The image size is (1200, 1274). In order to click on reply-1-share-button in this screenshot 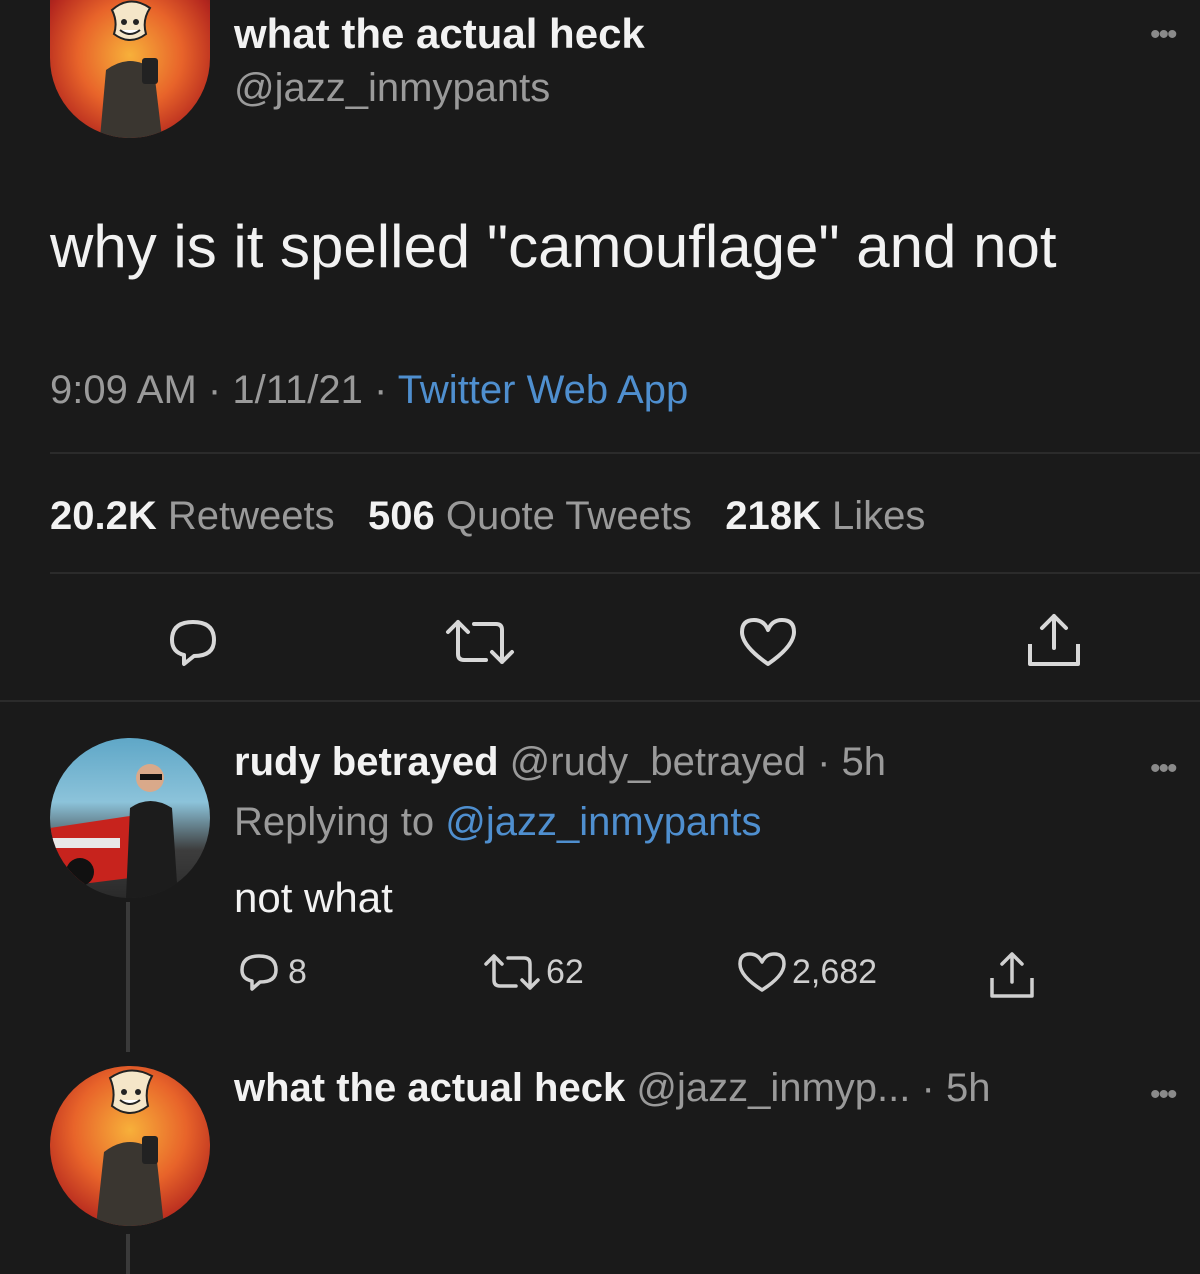, I will do `click(1012, 978)`.